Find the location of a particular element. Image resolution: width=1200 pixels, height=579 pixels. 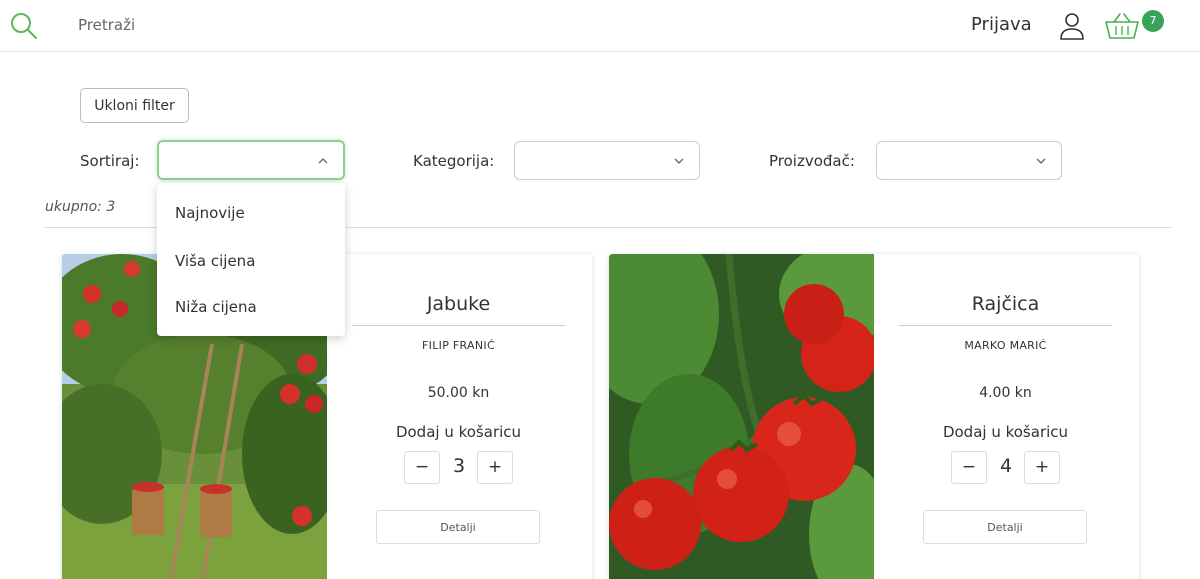

quantity-value: 4 is located at coordinates (1006, 466).